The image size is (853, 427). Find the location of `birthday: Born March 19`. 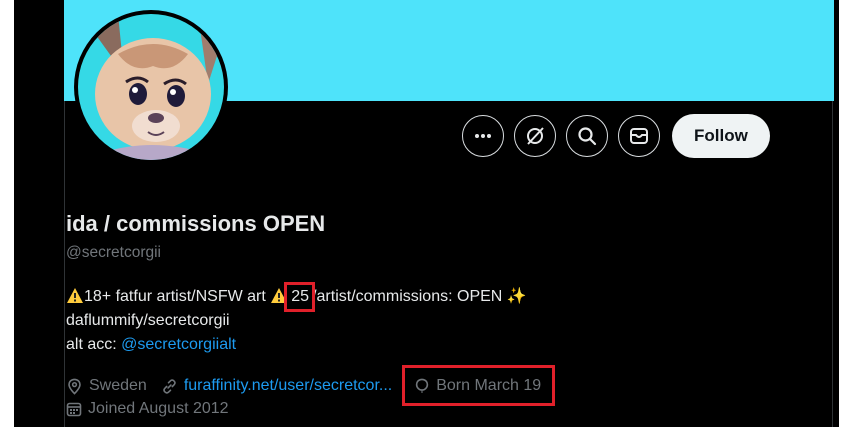

birthday: Born March 19 is located at coordinates (479, 385).